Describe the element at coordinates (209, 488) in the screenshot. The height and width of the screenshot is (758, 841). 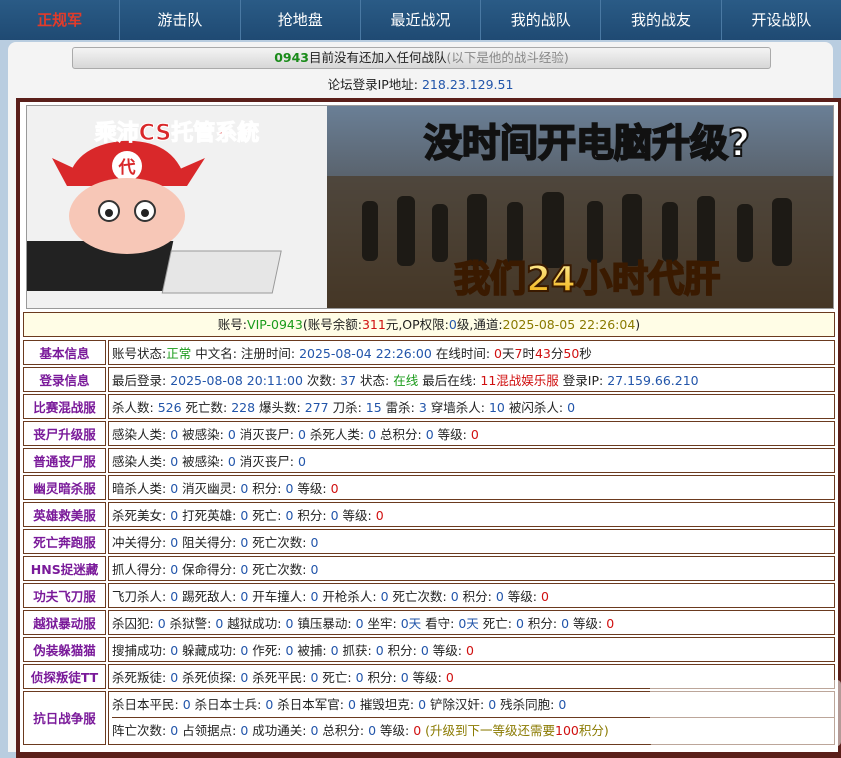
I see `stat-part: 消灭幽灵:` at that location.